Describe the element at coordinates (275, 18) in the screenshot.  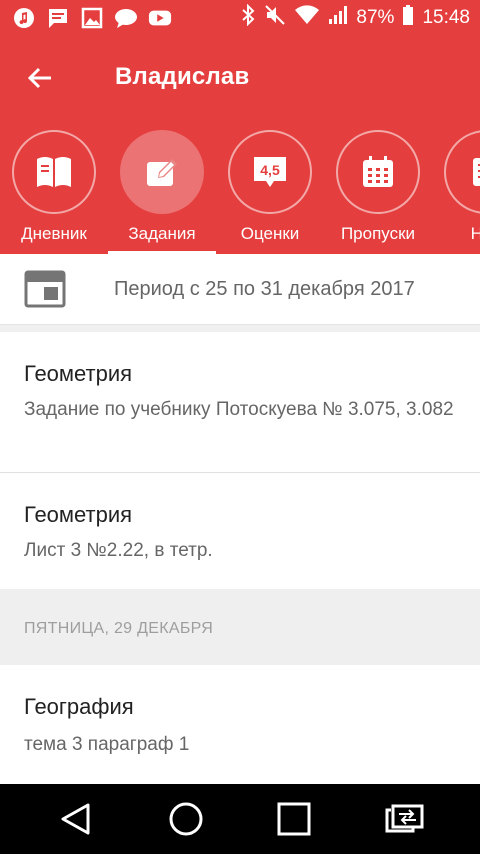
I see `mute-icon` at that location.